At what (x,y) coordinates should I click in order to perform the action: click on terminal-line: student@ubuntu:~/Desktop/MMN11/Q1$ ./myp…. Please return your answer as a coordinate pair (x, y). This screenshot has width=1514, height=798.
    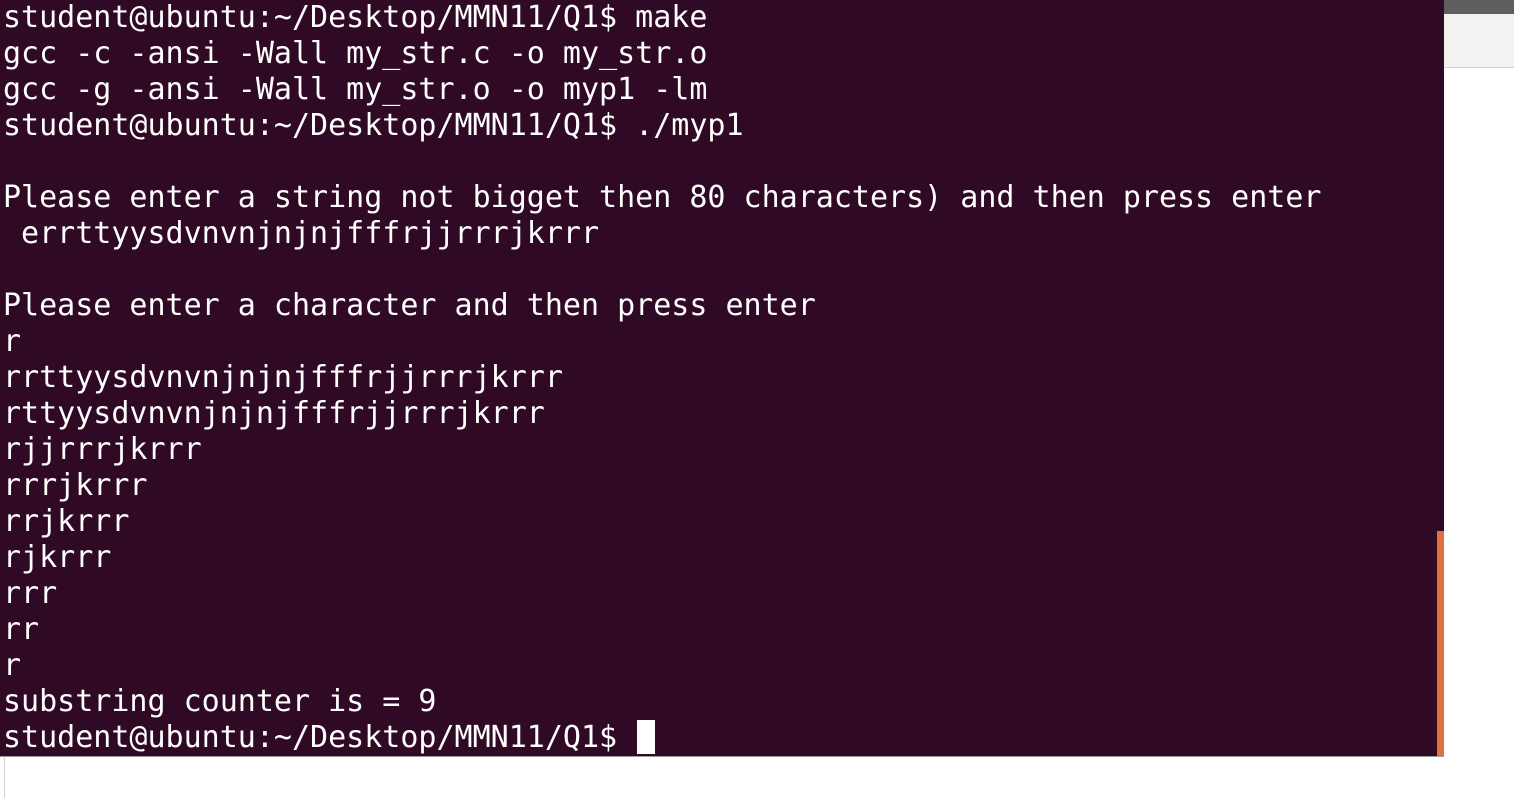
    Looking at the image, I should click on (373, 125).